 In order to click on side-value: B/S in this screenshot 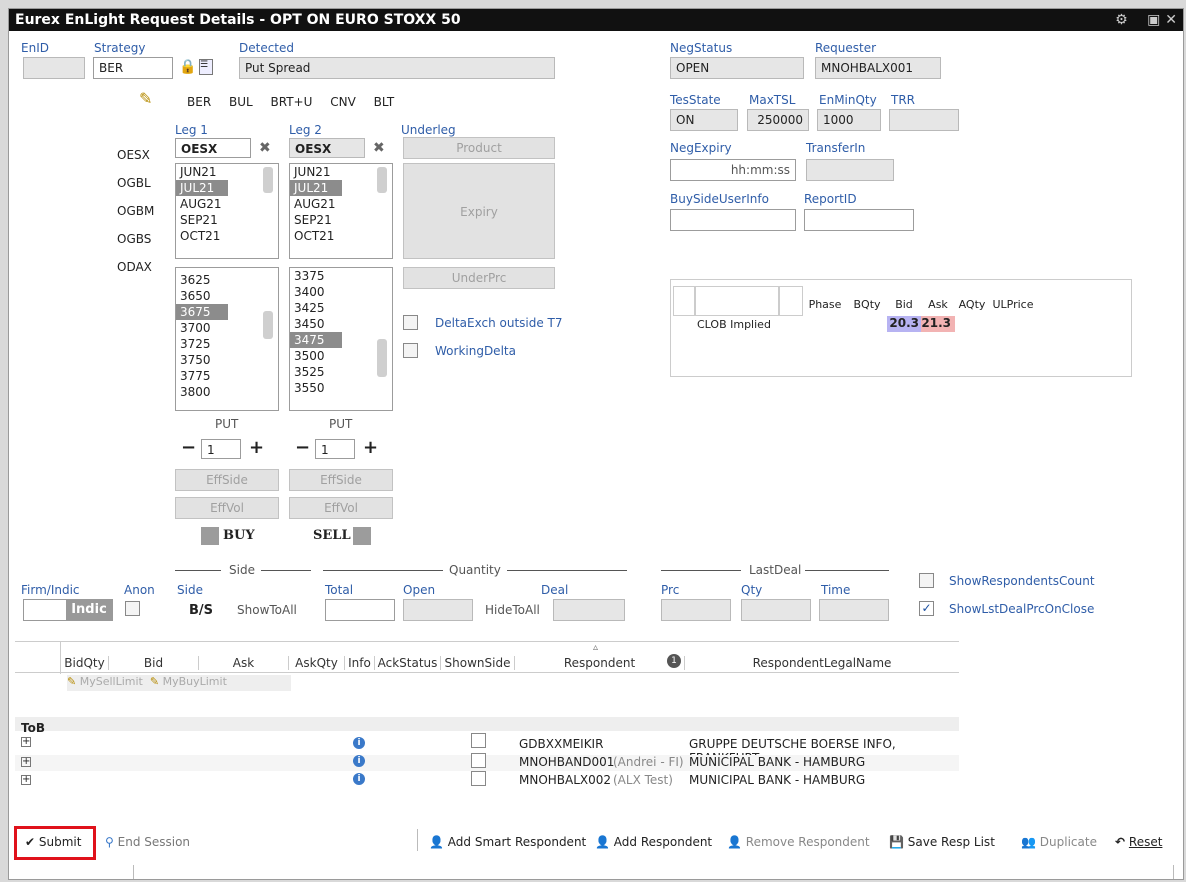, I will do `click(201, 610)`.